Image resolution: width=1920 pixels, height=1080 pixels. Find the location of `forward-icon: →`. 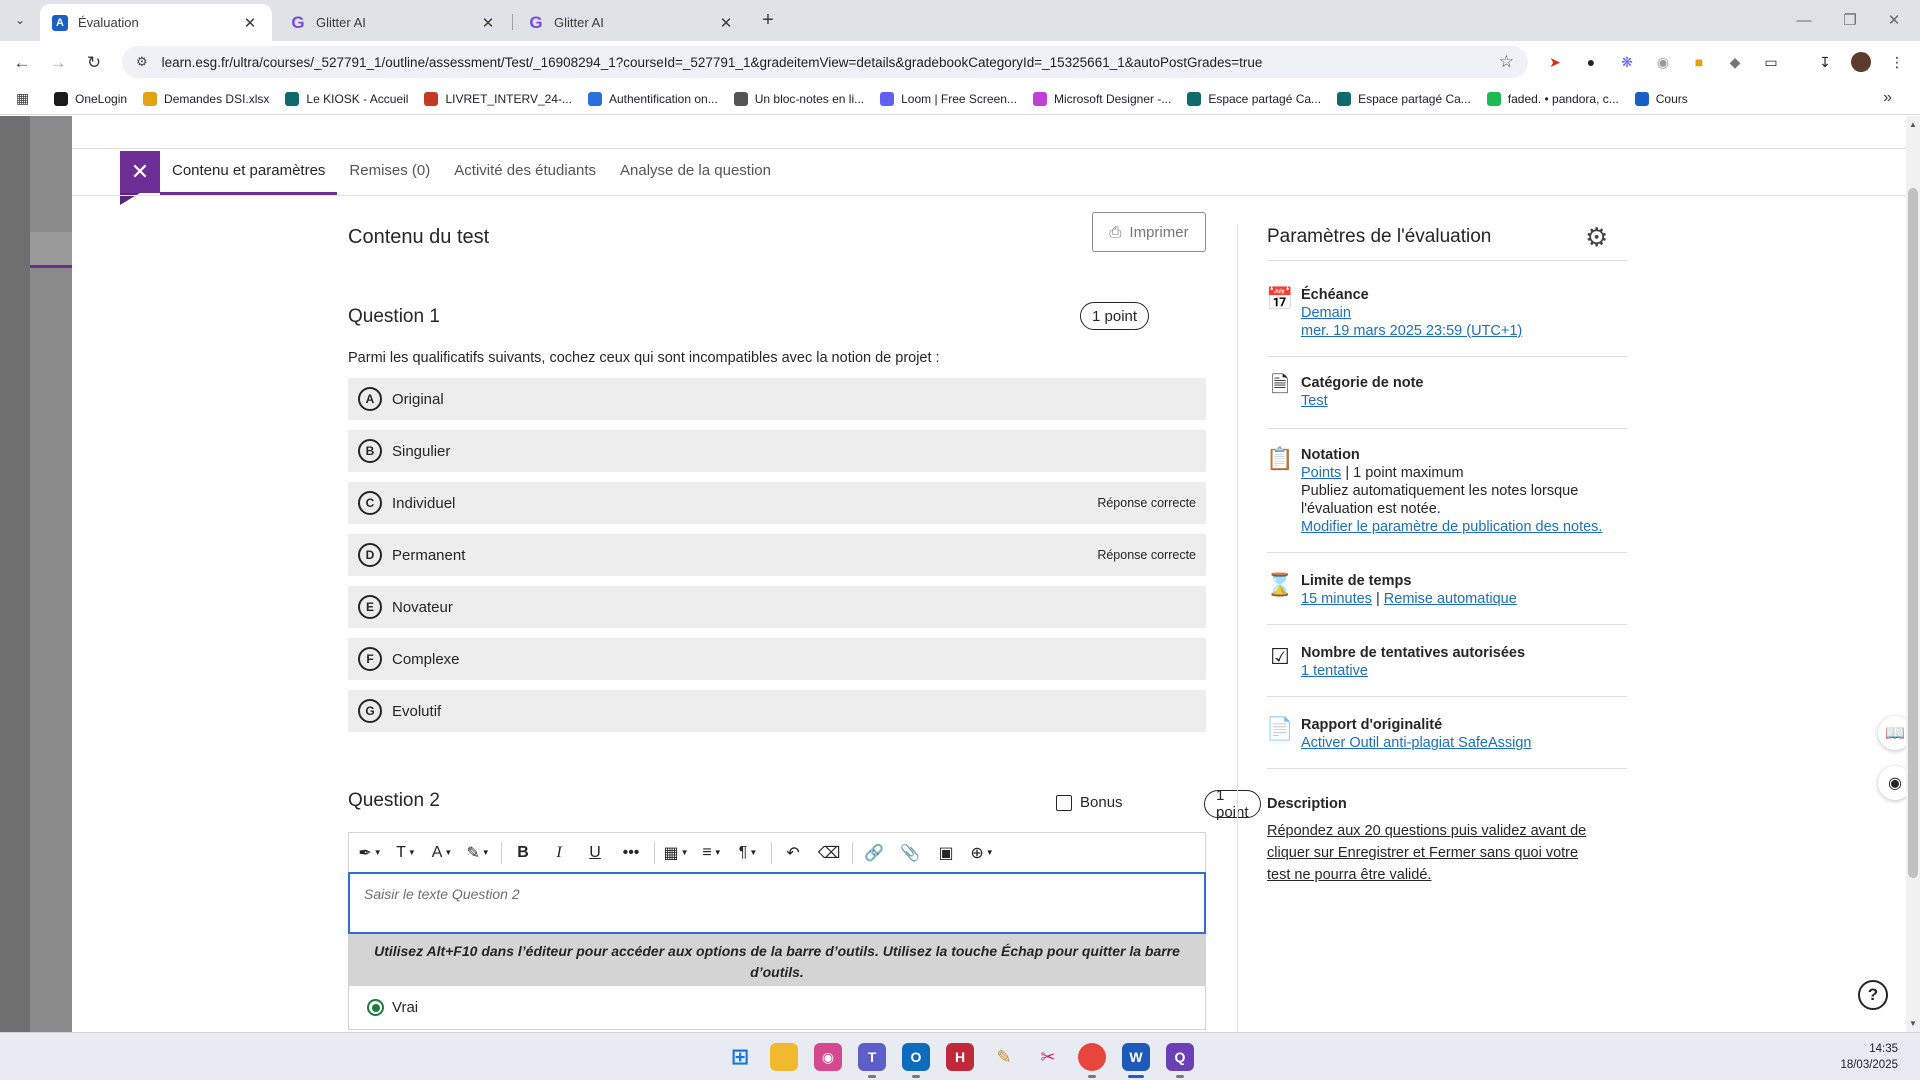

forward-icon: → is located at coordinates (58, 63).